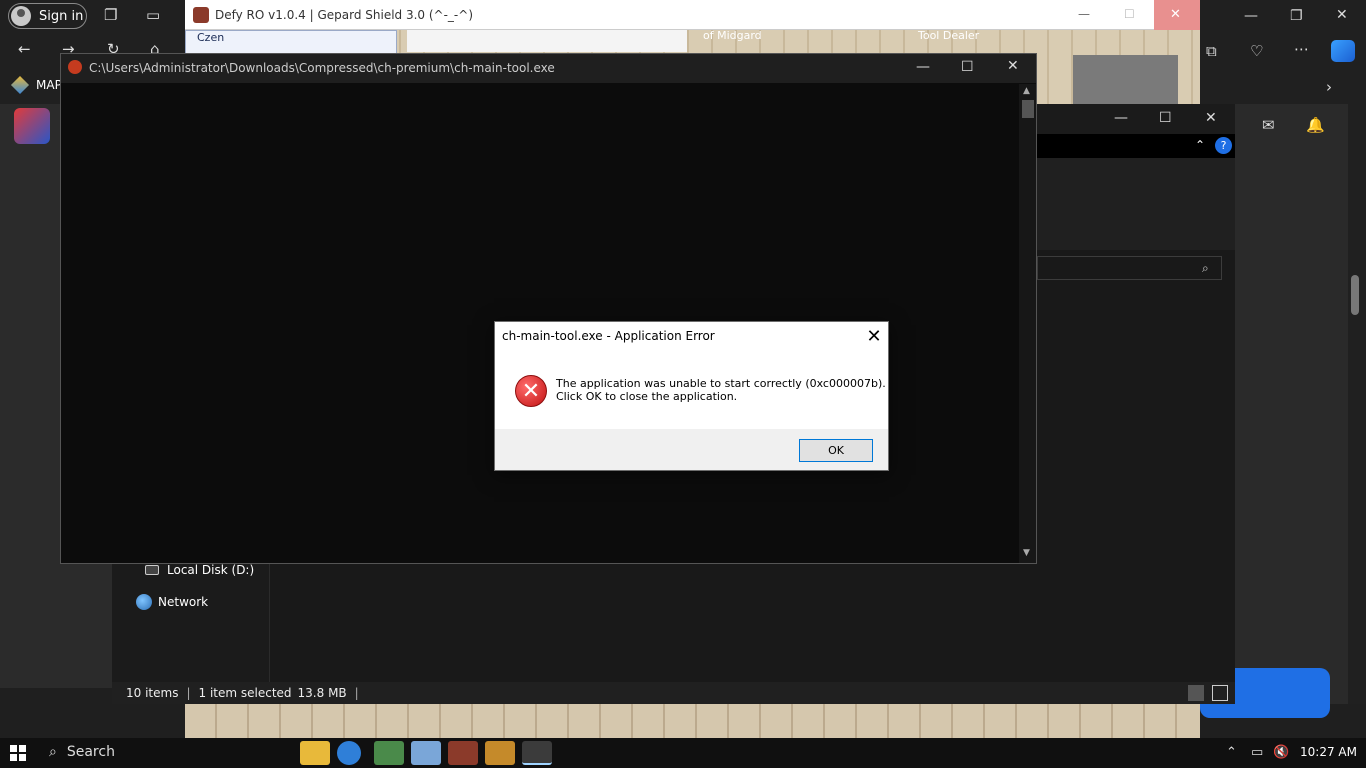  Describe the element at coordinates (1125, 79) in the screenshot. I see `game-minimap` at that location.